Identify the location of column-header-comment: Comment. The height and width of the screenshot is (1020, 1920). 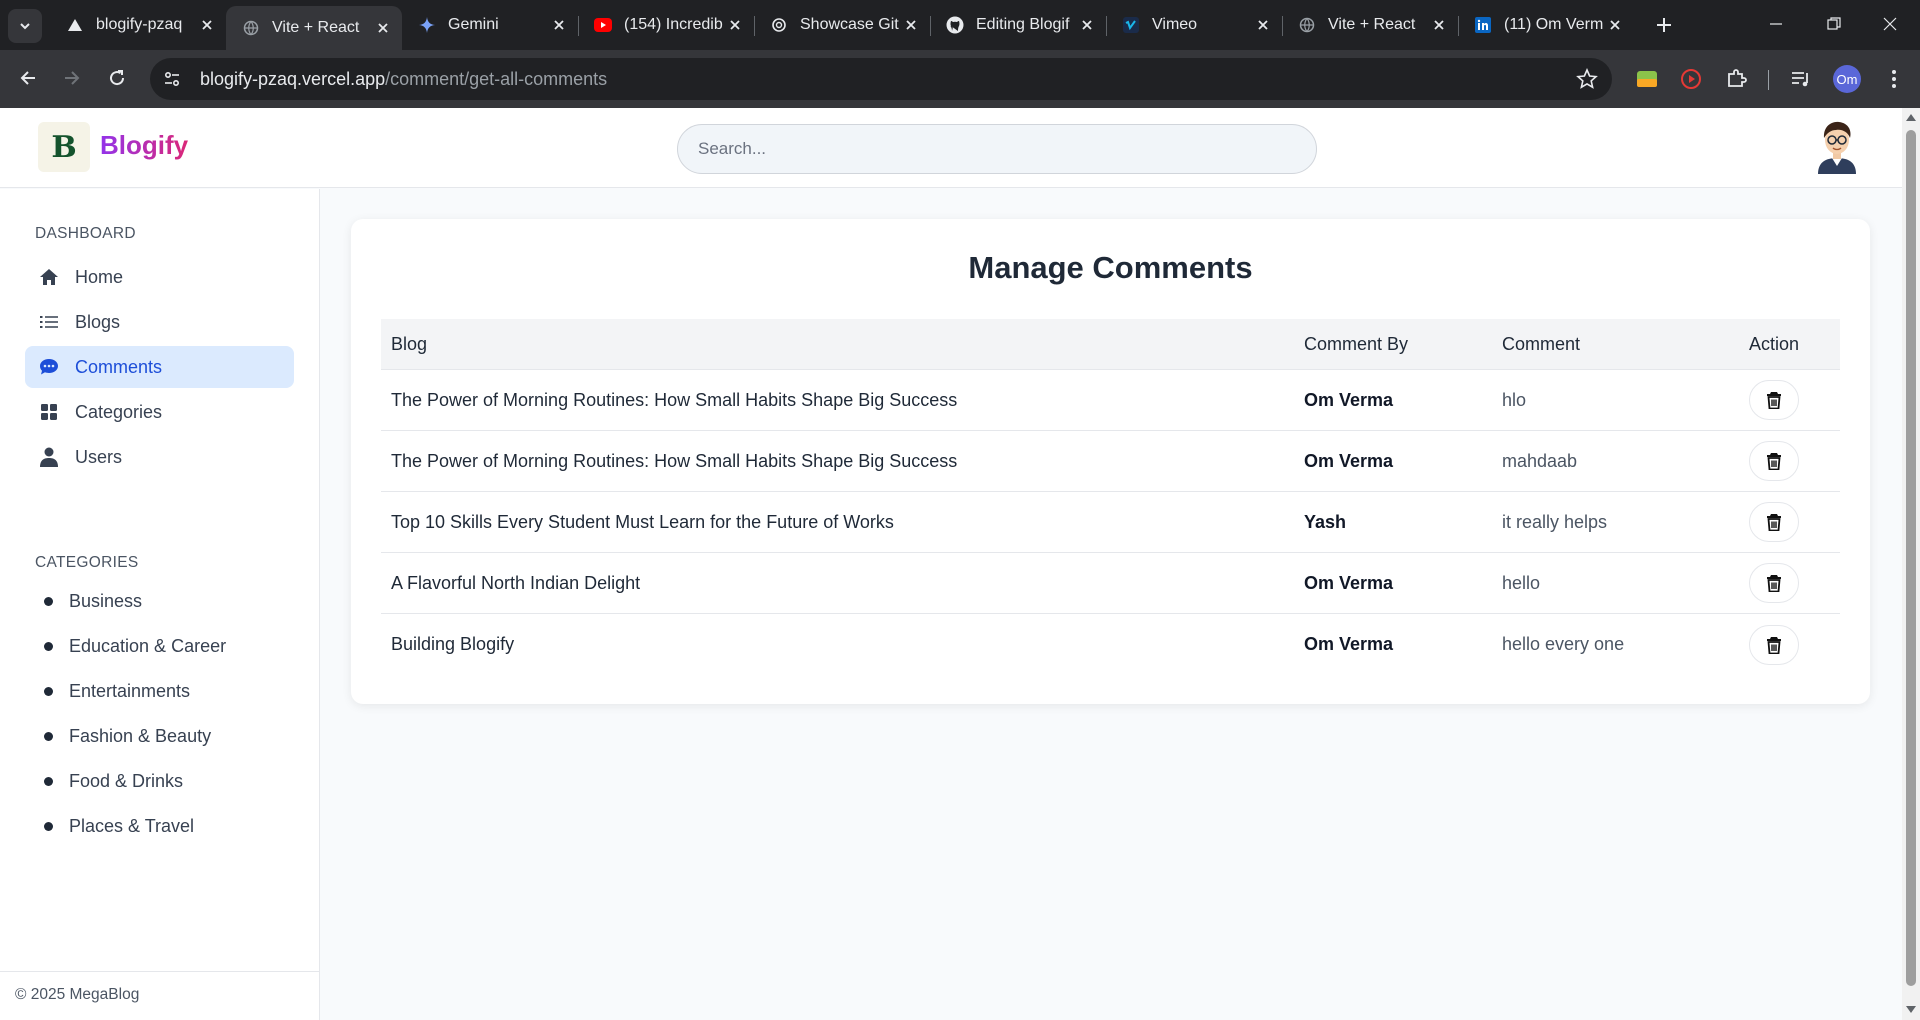
(1541, 343).